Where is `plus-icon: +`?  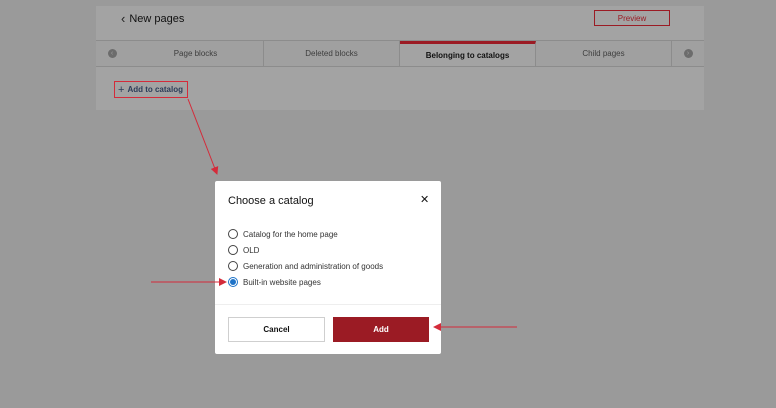
plus-icon: + is located at coordinates (121, 89).